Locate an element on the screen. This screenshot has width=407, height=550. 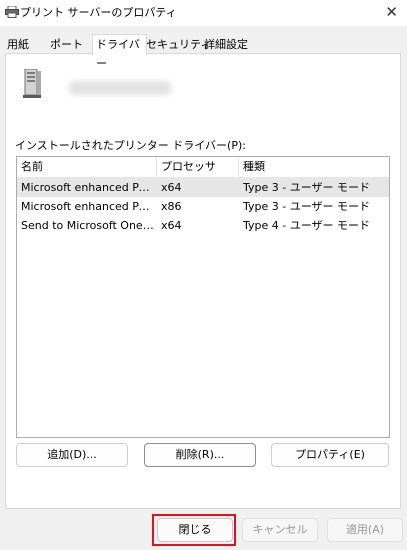
tab-security: セキュリティ is located at coordinates (178, 44).